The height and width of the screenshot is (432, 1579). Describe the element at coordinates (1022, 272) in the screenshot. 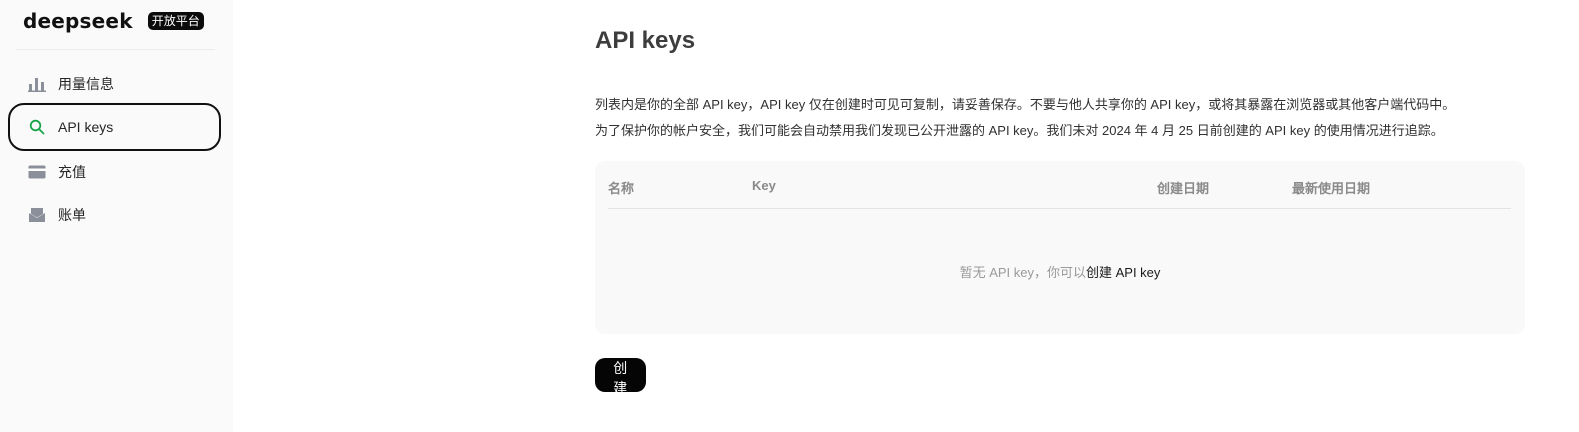

I see `empty-state-text: 暂无 API key，你可以` at that location.